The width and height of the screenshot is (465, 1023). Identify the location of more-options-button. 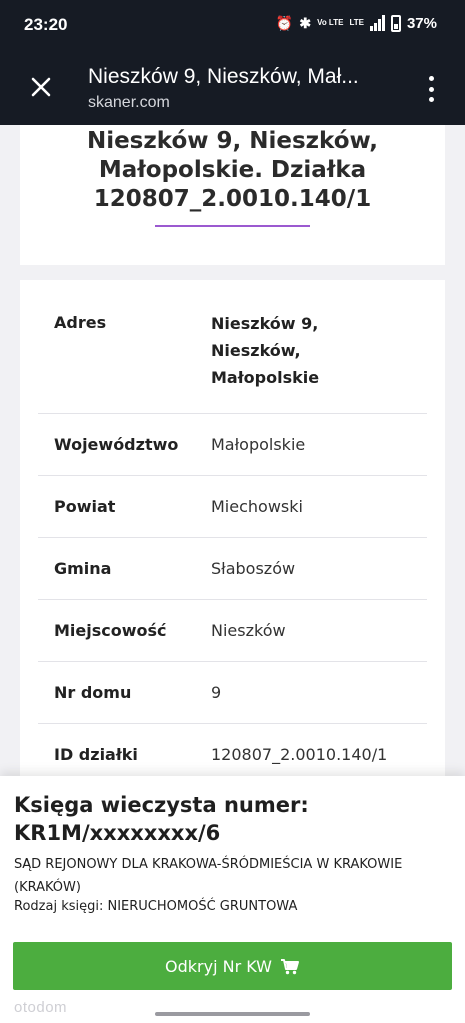
(431, 89).